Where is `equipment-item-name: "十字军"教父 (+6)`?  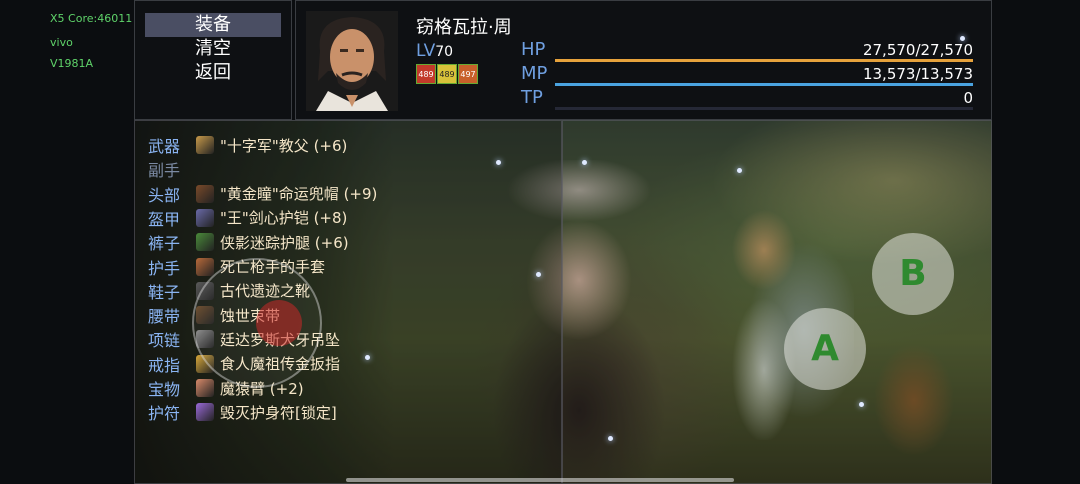
equipment-item-name: "十字军"教父 (+6) is located at coordinates (284, 145).